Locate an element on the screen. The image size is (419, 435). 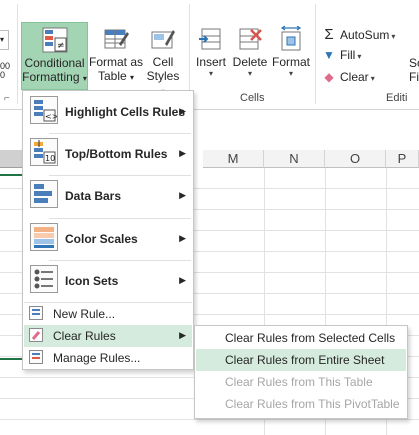
insert-cells-icon is located at coordinates (210, 39).